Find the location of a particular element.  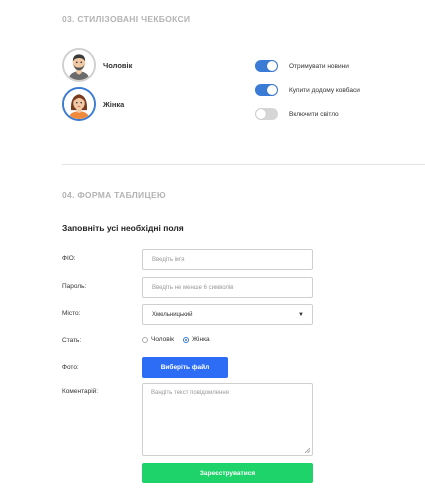

toggle-row-sausage: Купити додому ковбаси is located at coordinates (307, 90).